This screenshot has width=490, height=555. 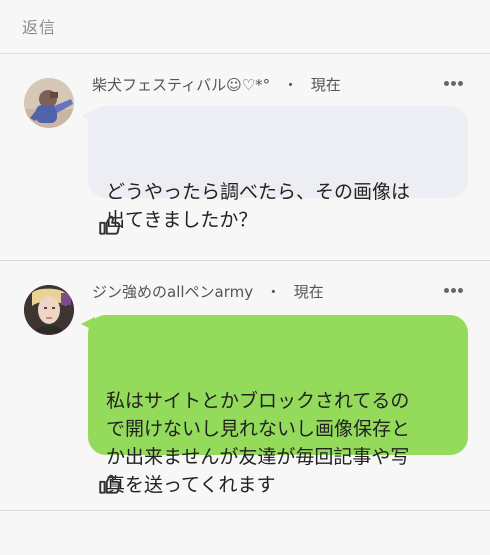 I want to click on replies-title: 返信, so click(x=39, y=27).